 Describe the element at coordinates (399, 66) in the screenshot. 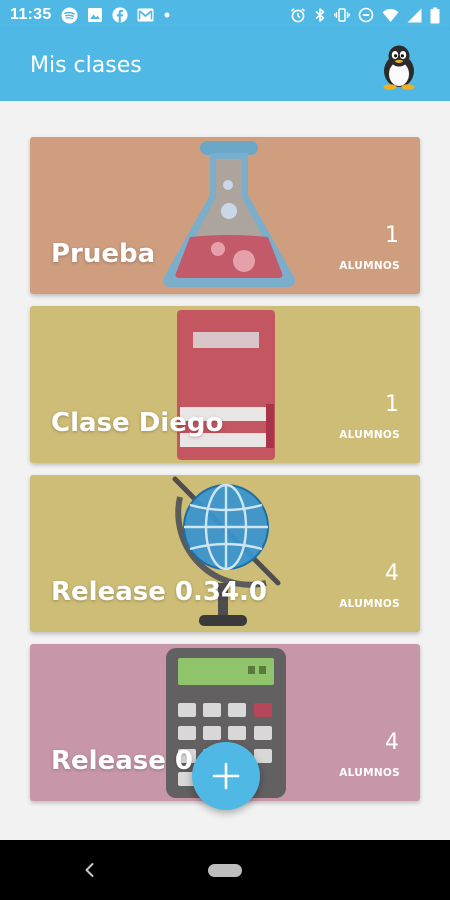

I see `penguin-avatar-icon` at that location.